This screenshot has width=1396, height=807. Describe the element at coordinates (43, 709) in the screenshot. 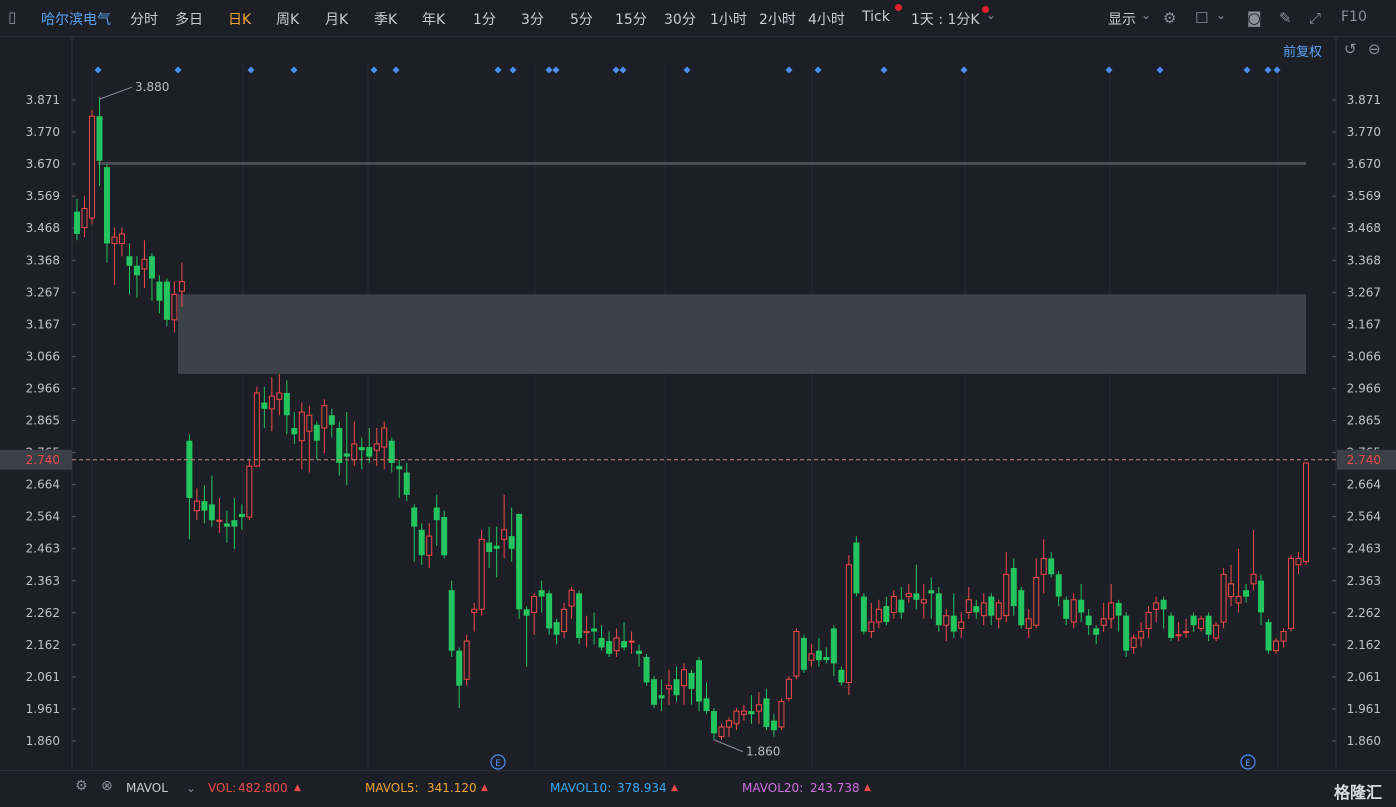

I see `y-tick-label-left: 1.961` at that location.